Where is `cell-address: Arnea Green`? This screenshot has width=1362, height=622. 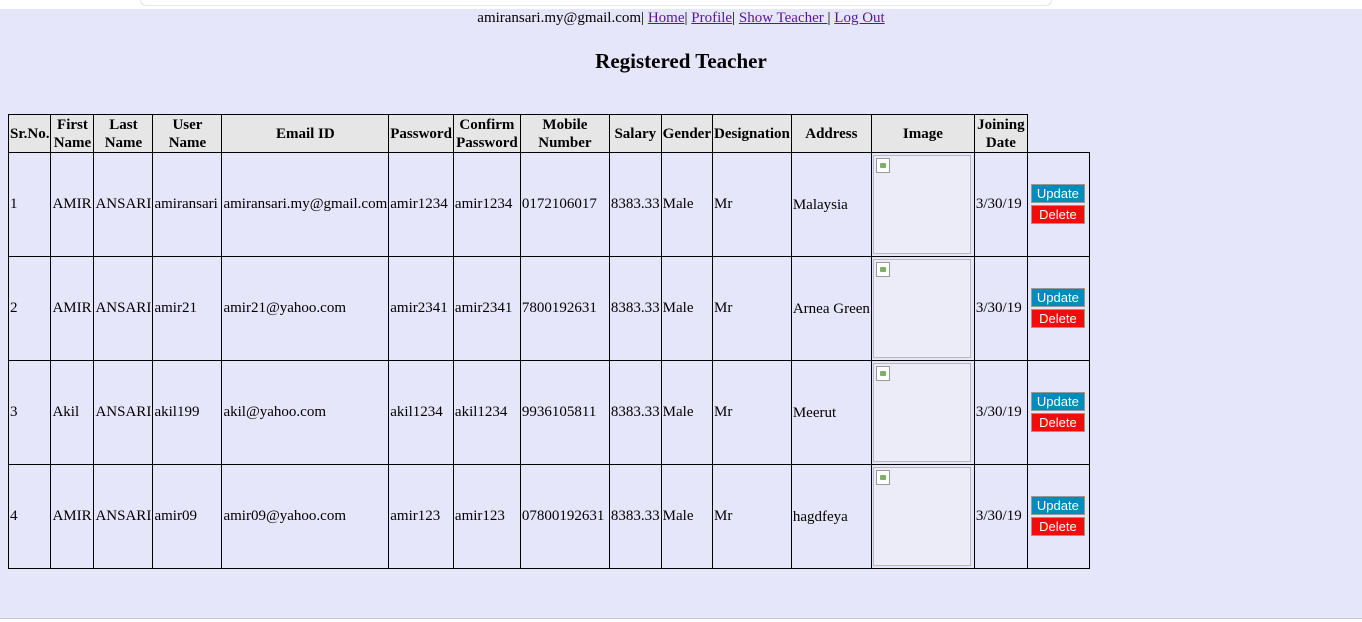
cell-address: Arnea Green is located at coordinates (831, 308).